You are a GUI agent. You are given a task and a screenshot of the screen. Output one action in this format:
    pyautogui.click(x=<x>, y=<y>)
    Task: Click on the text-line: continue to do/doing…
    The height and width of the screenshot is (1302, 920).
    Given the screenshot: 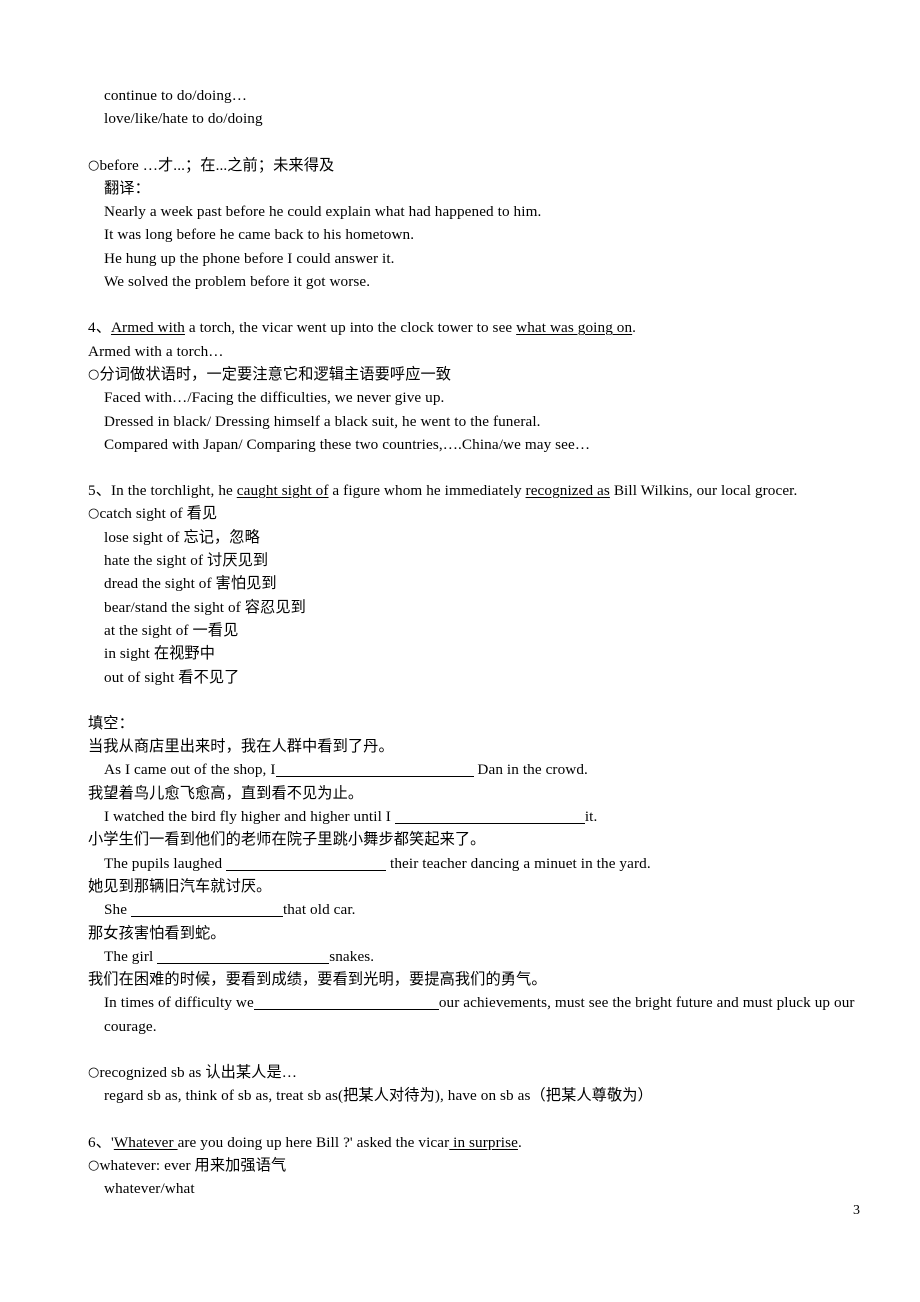 What is the action you would take?
    pyautogui.click(x=175, y=95)
    